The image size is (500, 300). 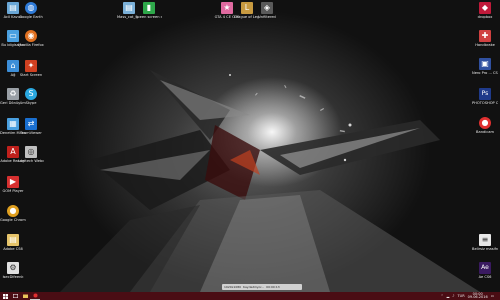 I want to click on desktop-icon-dropbox: ◆ dropbox, so click(x=485, y=10).